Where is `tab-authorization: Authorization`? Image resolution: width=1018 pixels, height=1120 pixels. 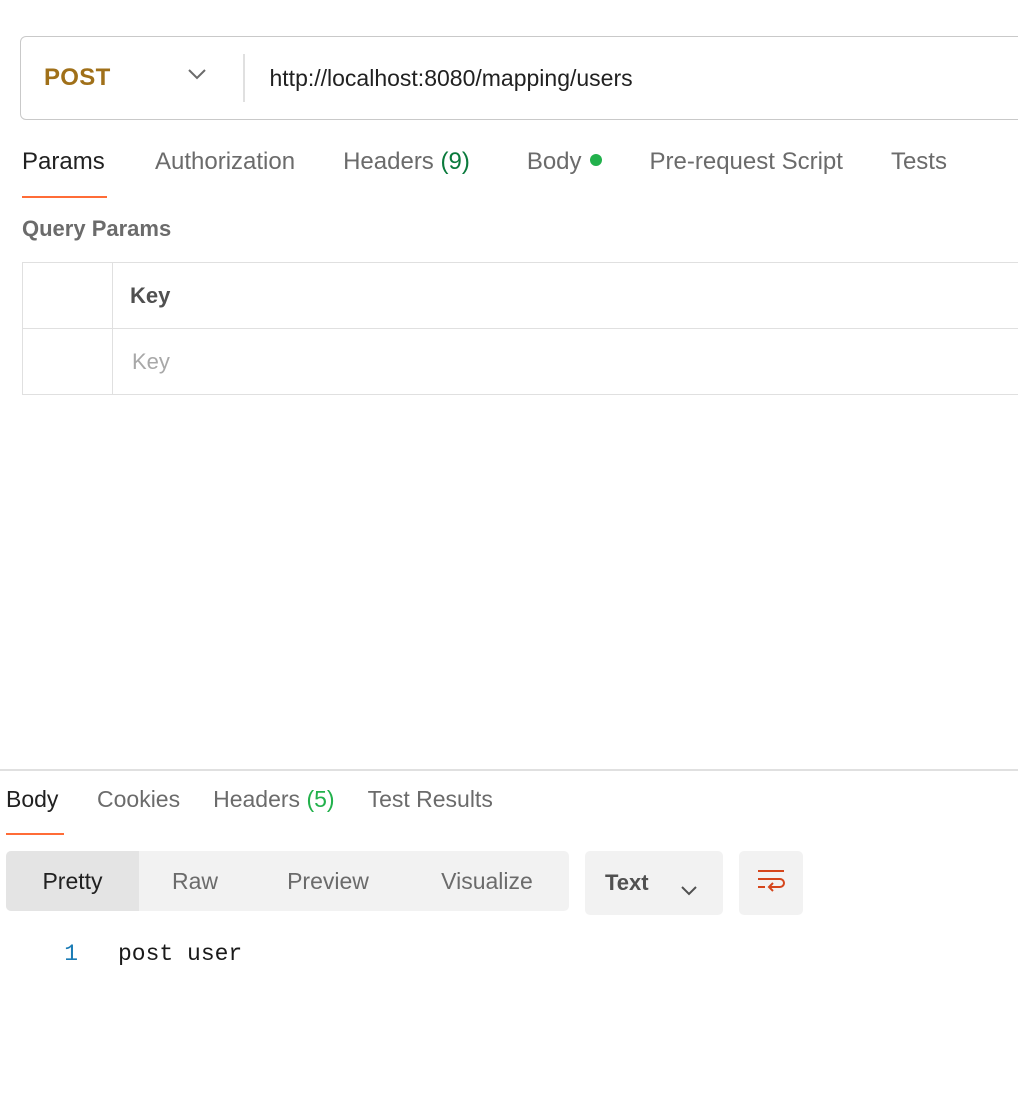
tab-authorization: Authorization is located at coordinates (225, 173).